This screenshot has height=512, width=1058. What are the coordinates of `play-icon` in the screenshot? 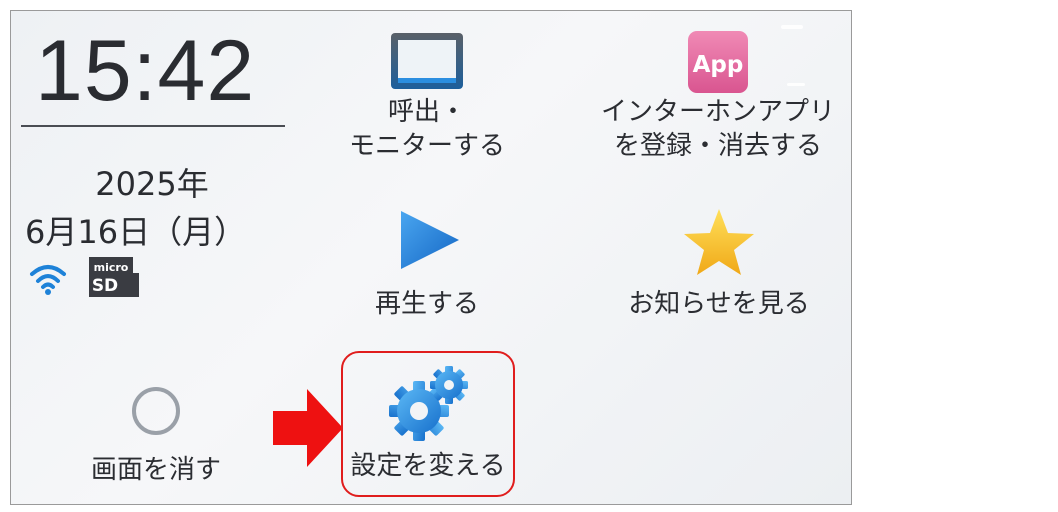 It's located at (430, 240).